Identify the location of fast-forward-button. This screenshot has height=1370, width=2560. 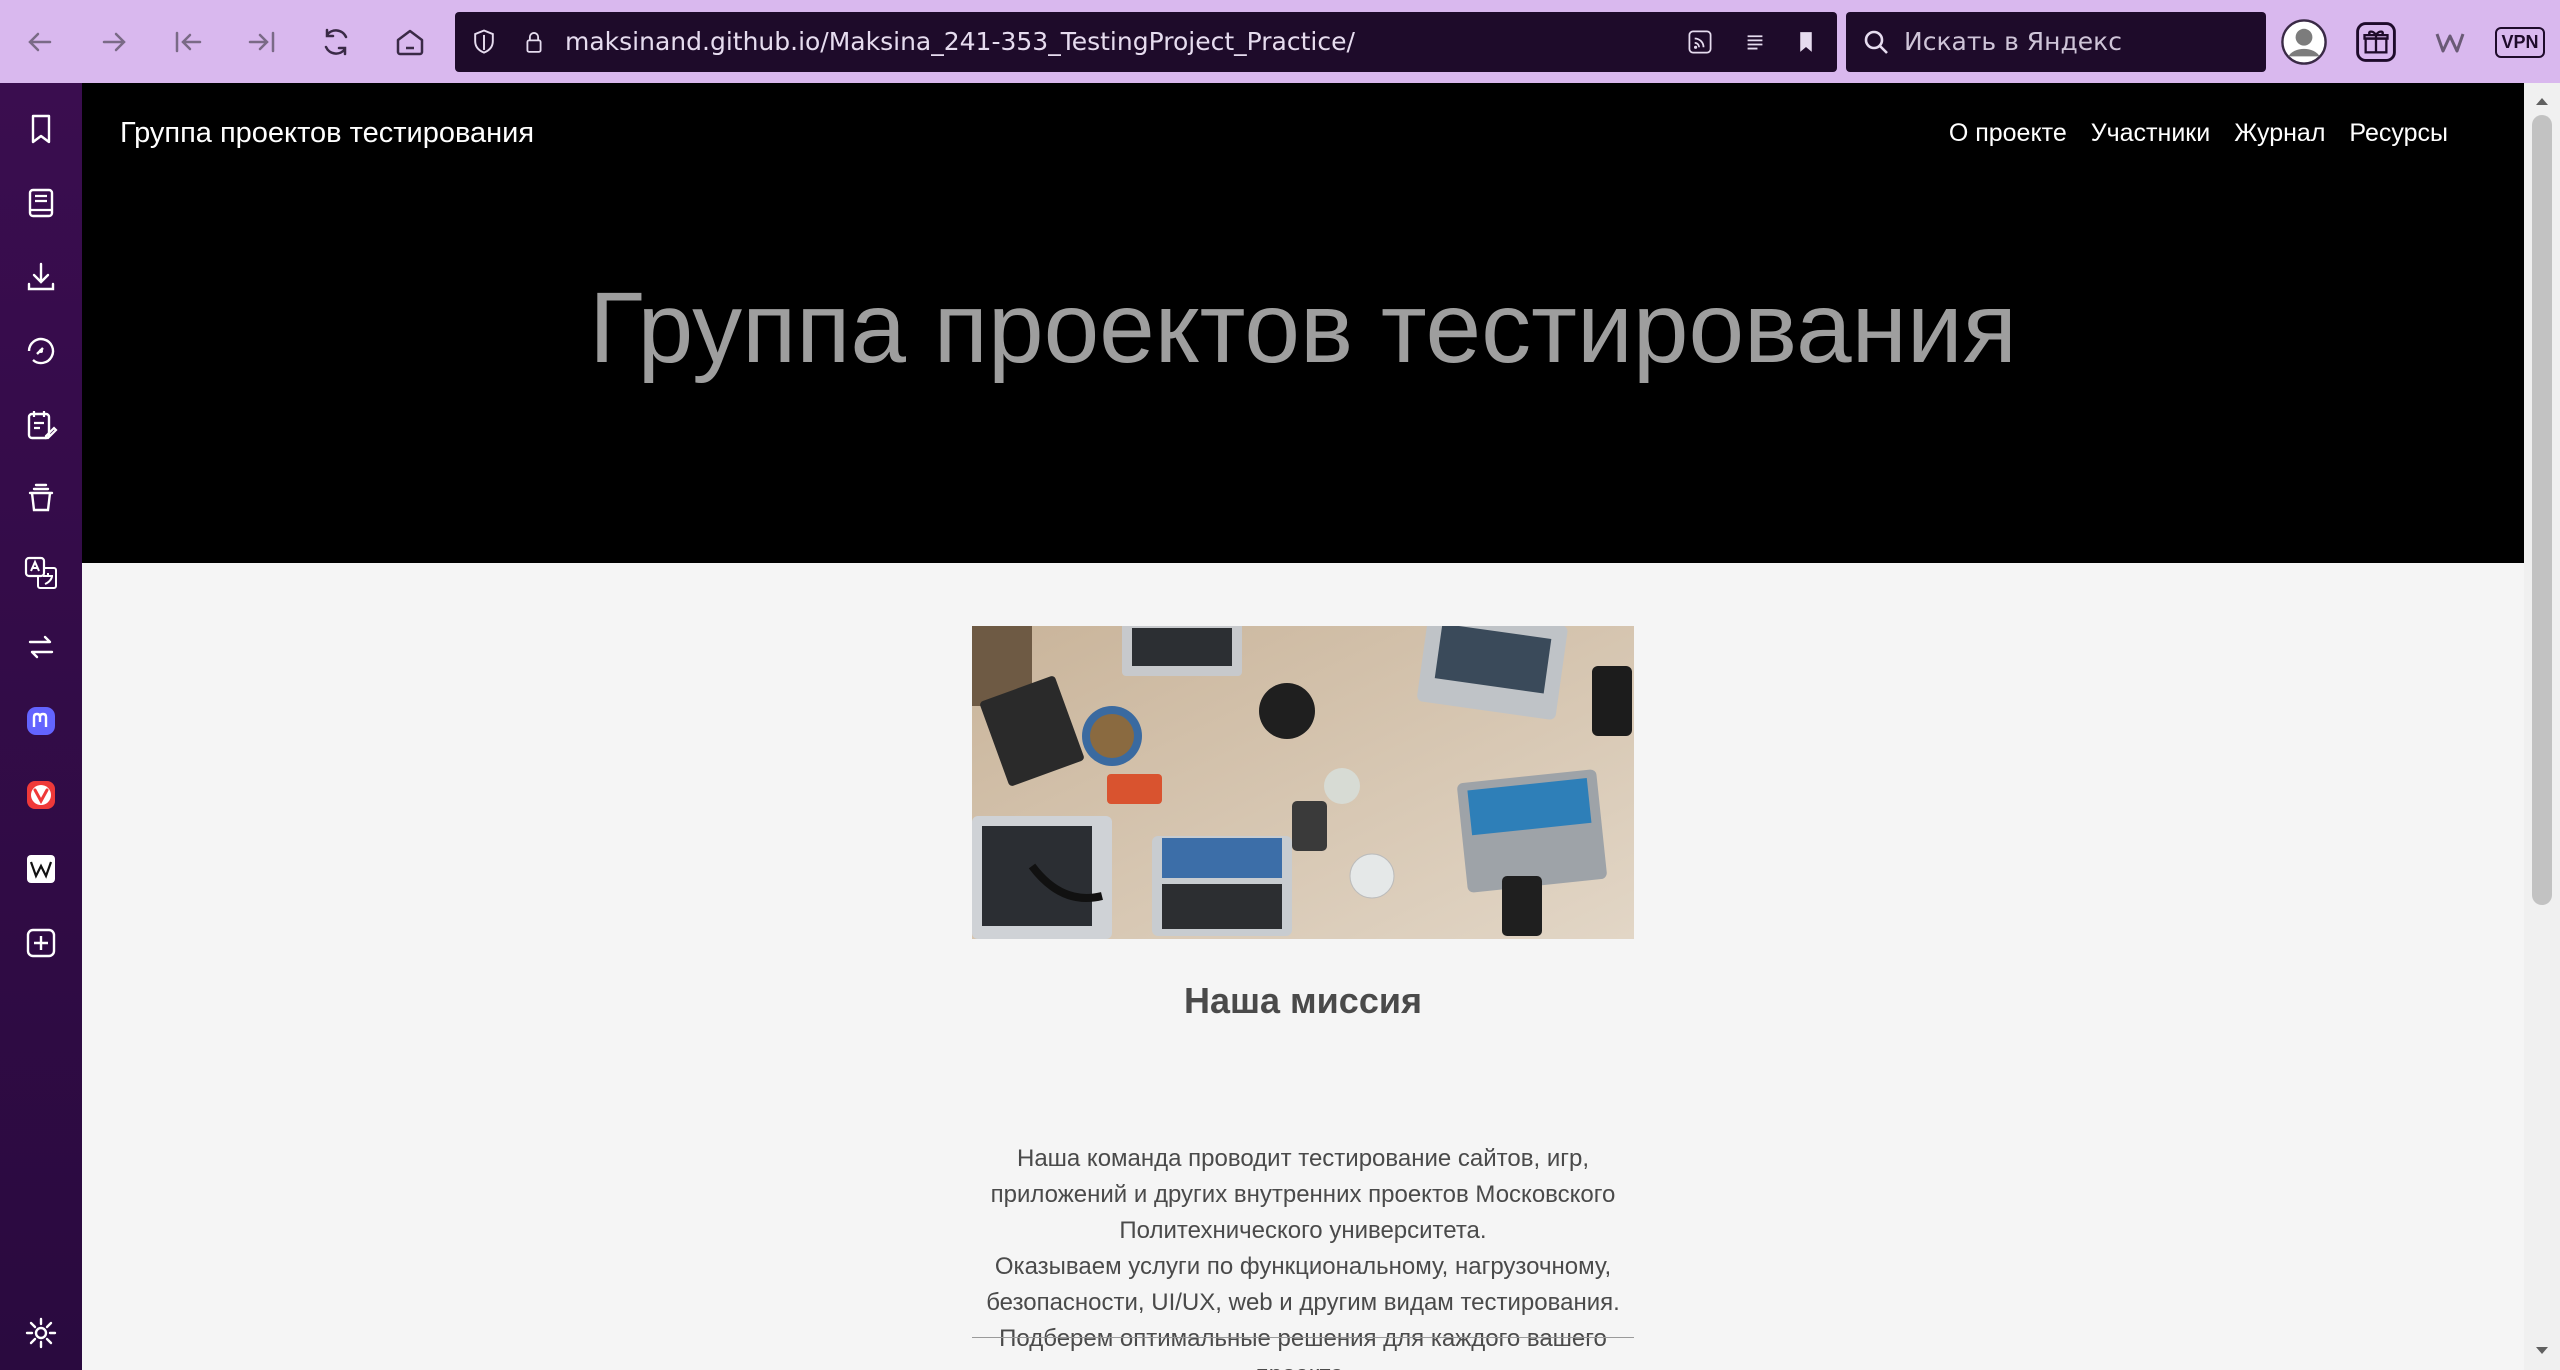
(262, 42).